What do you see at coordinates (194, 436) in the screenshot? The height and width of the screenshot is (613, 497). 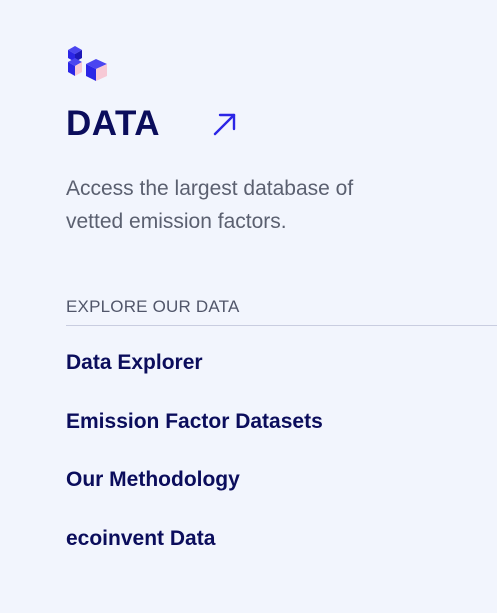 I see `list-item: Emission Factor Datasets` at bounding box center [194, 436].